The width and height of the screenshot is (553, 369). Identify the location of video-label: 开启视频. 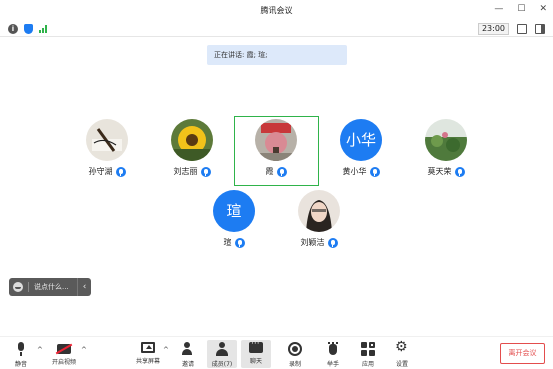
(63, 362).